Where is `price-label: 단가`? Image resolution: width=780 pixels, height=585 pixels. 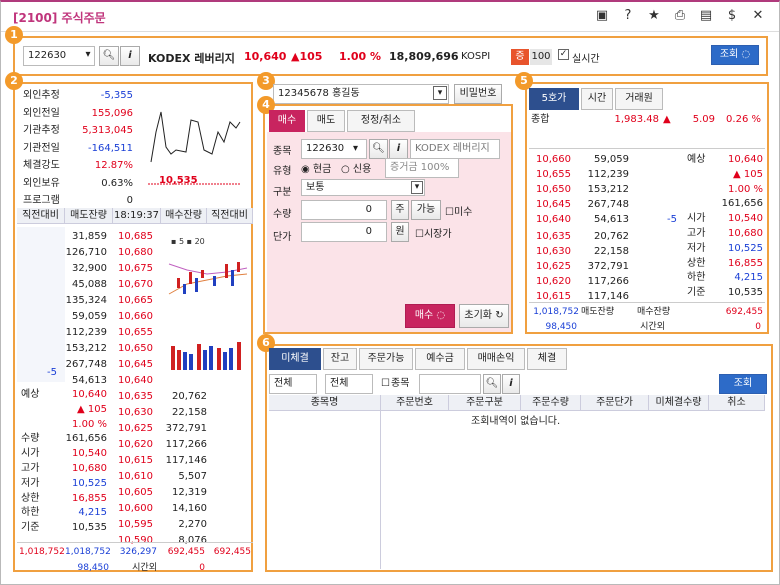
price-label: 단가 is located at coordinates (282, 237).